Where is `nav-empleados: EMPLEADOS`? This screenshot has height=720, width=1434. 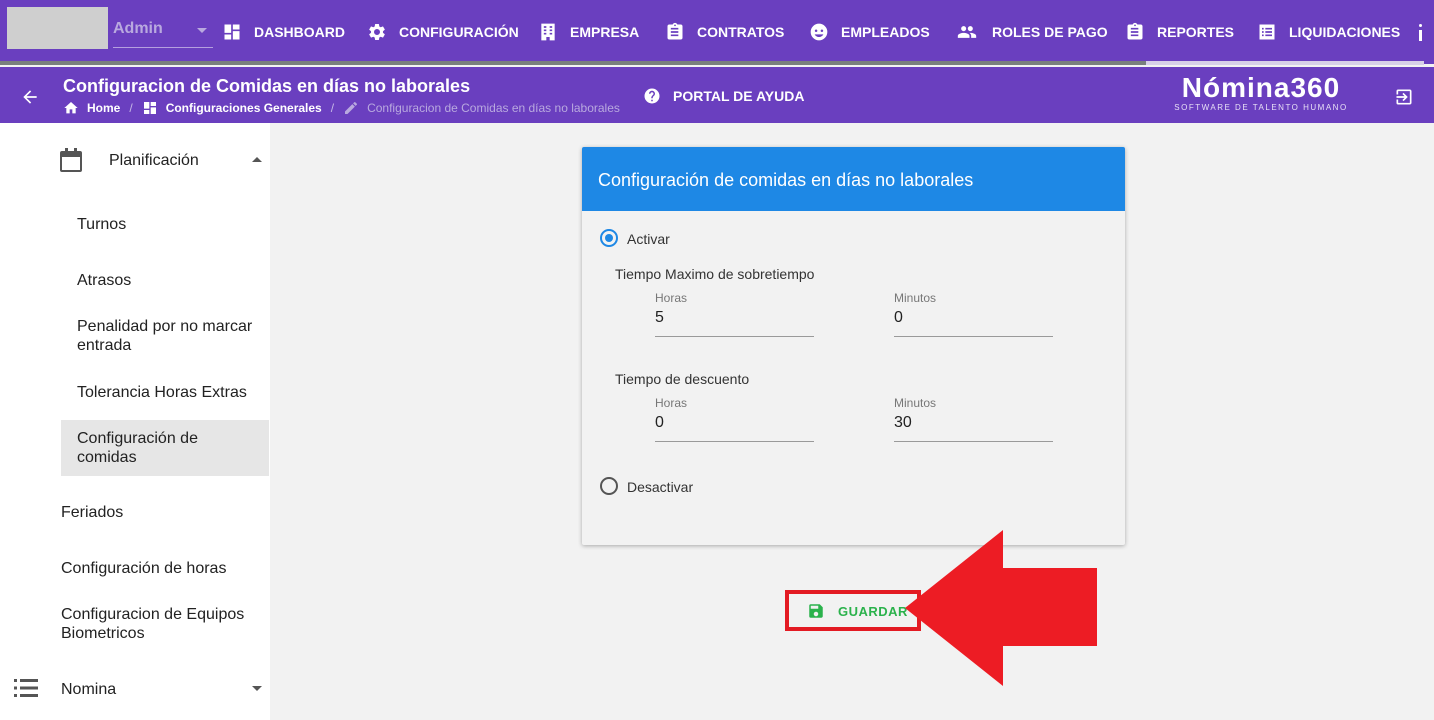
nav-empleados: EMPLEADOS is located at coordinates (869, 32).